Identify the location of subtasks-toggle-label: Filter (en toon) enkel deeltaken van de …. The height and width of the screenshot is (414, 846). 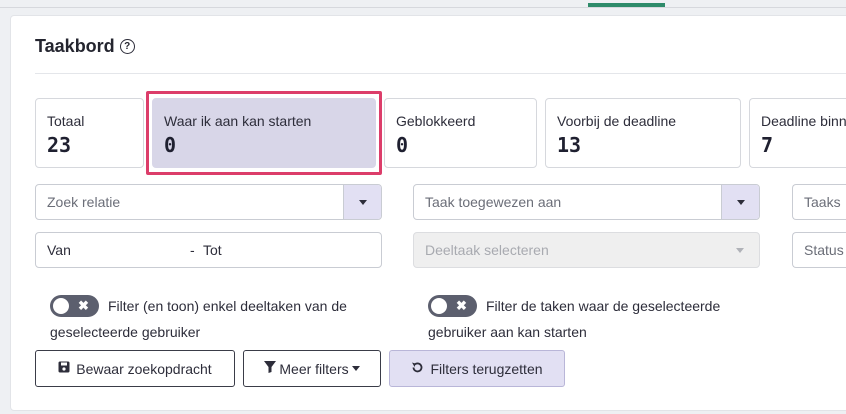
(198, 319).